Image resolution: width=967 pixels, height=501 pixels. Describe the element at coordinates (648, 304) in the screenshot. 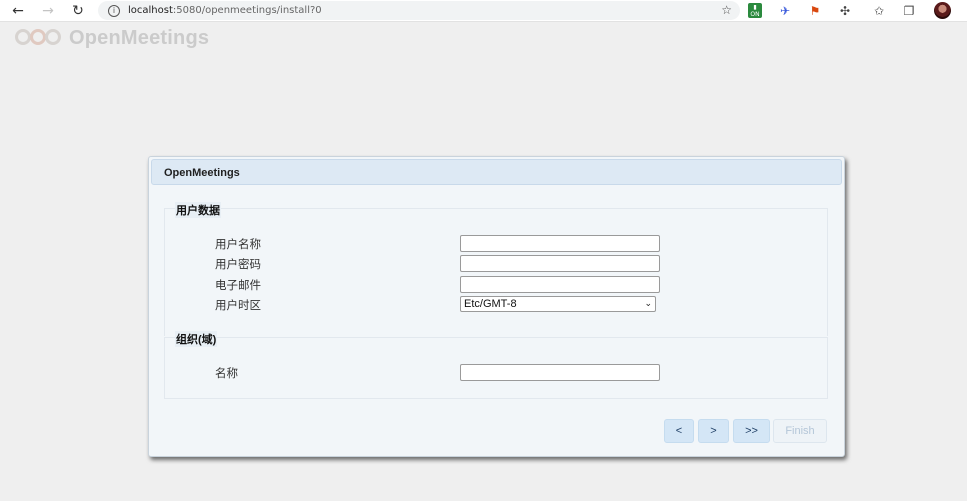

I see `chevron-down-icon: ⌄` at that location.